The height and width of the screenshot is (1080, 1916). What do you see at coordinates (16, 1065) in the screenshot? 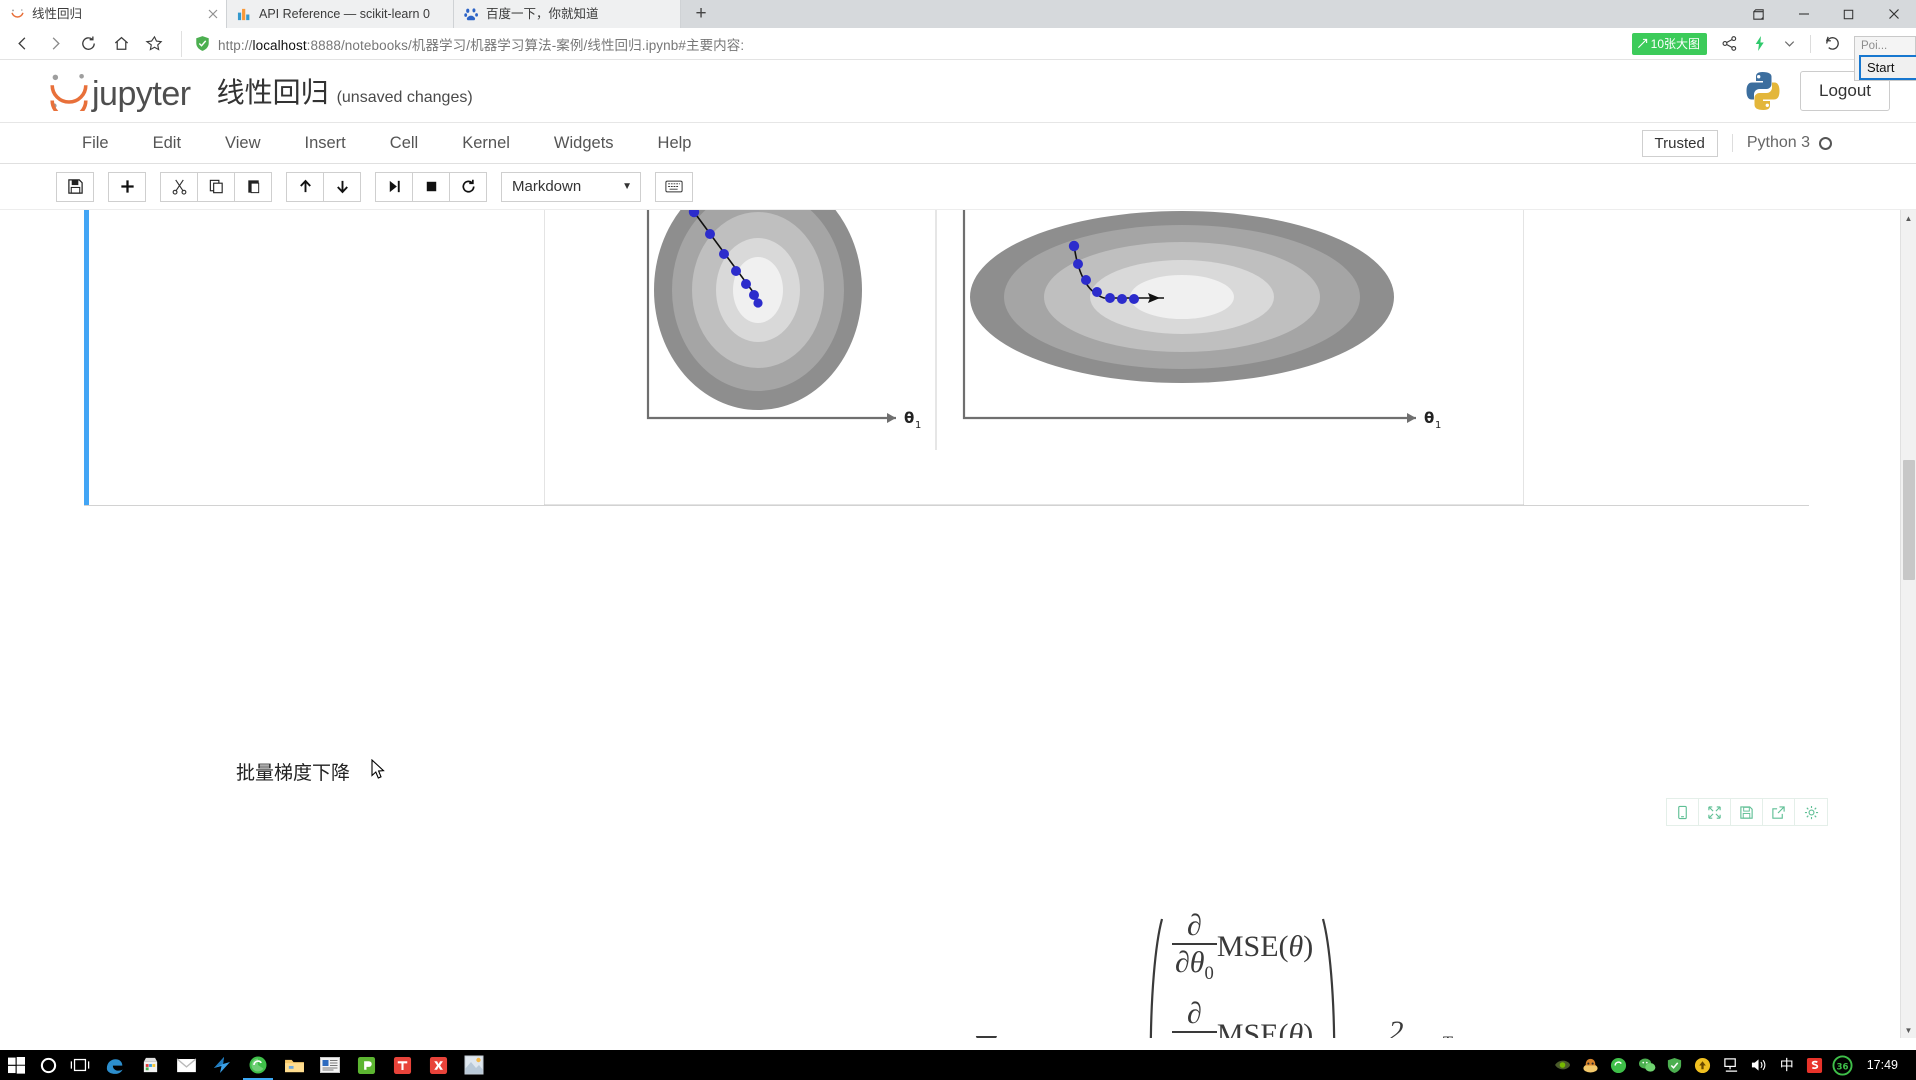
I see `windows-start-icon` at bounding box center [16, 1065].